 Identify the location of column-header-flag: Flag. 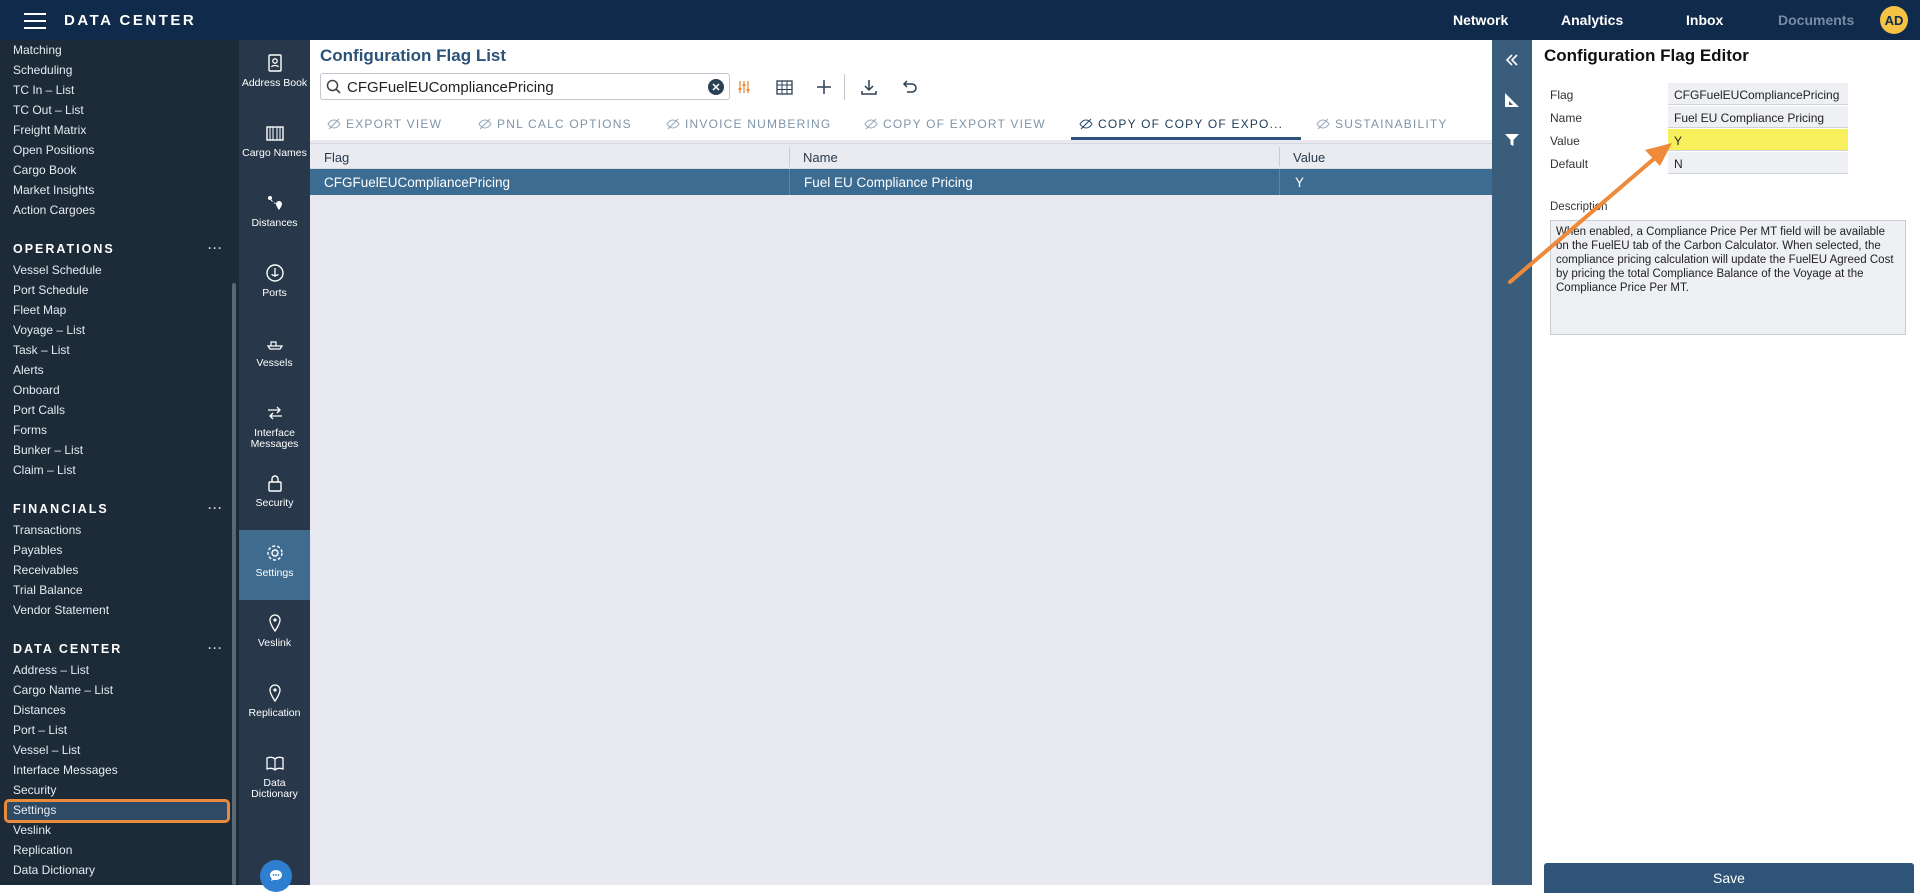
(336, 157).